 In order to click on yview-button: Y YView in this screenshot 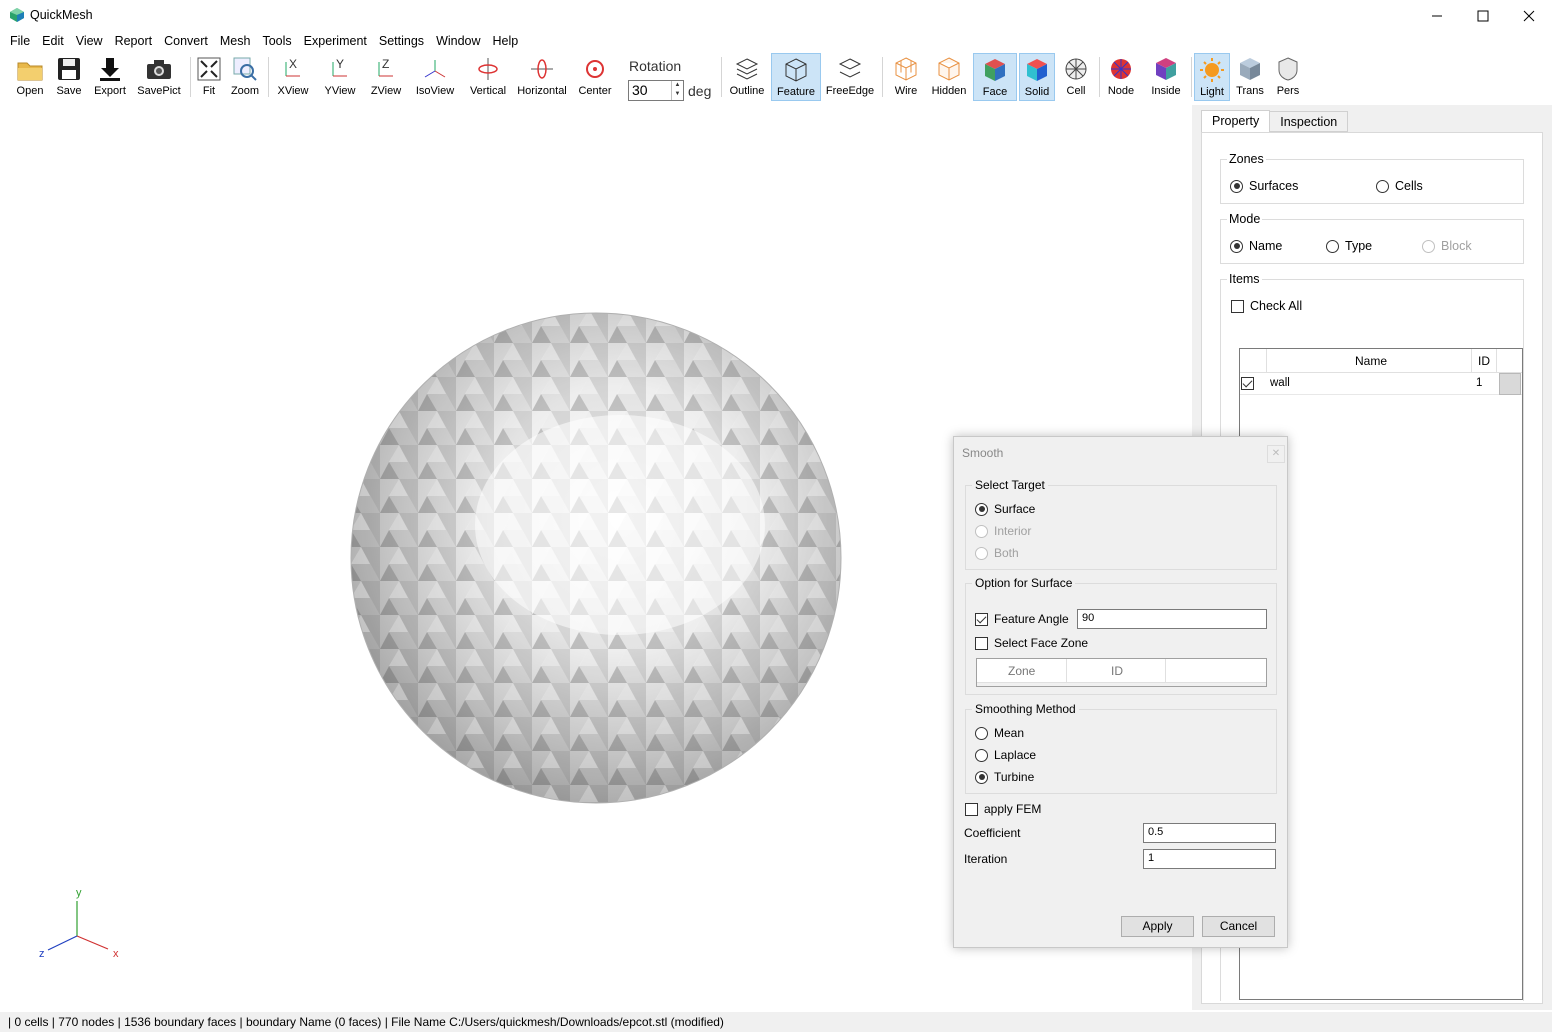, I will do `click(340, 77)`.